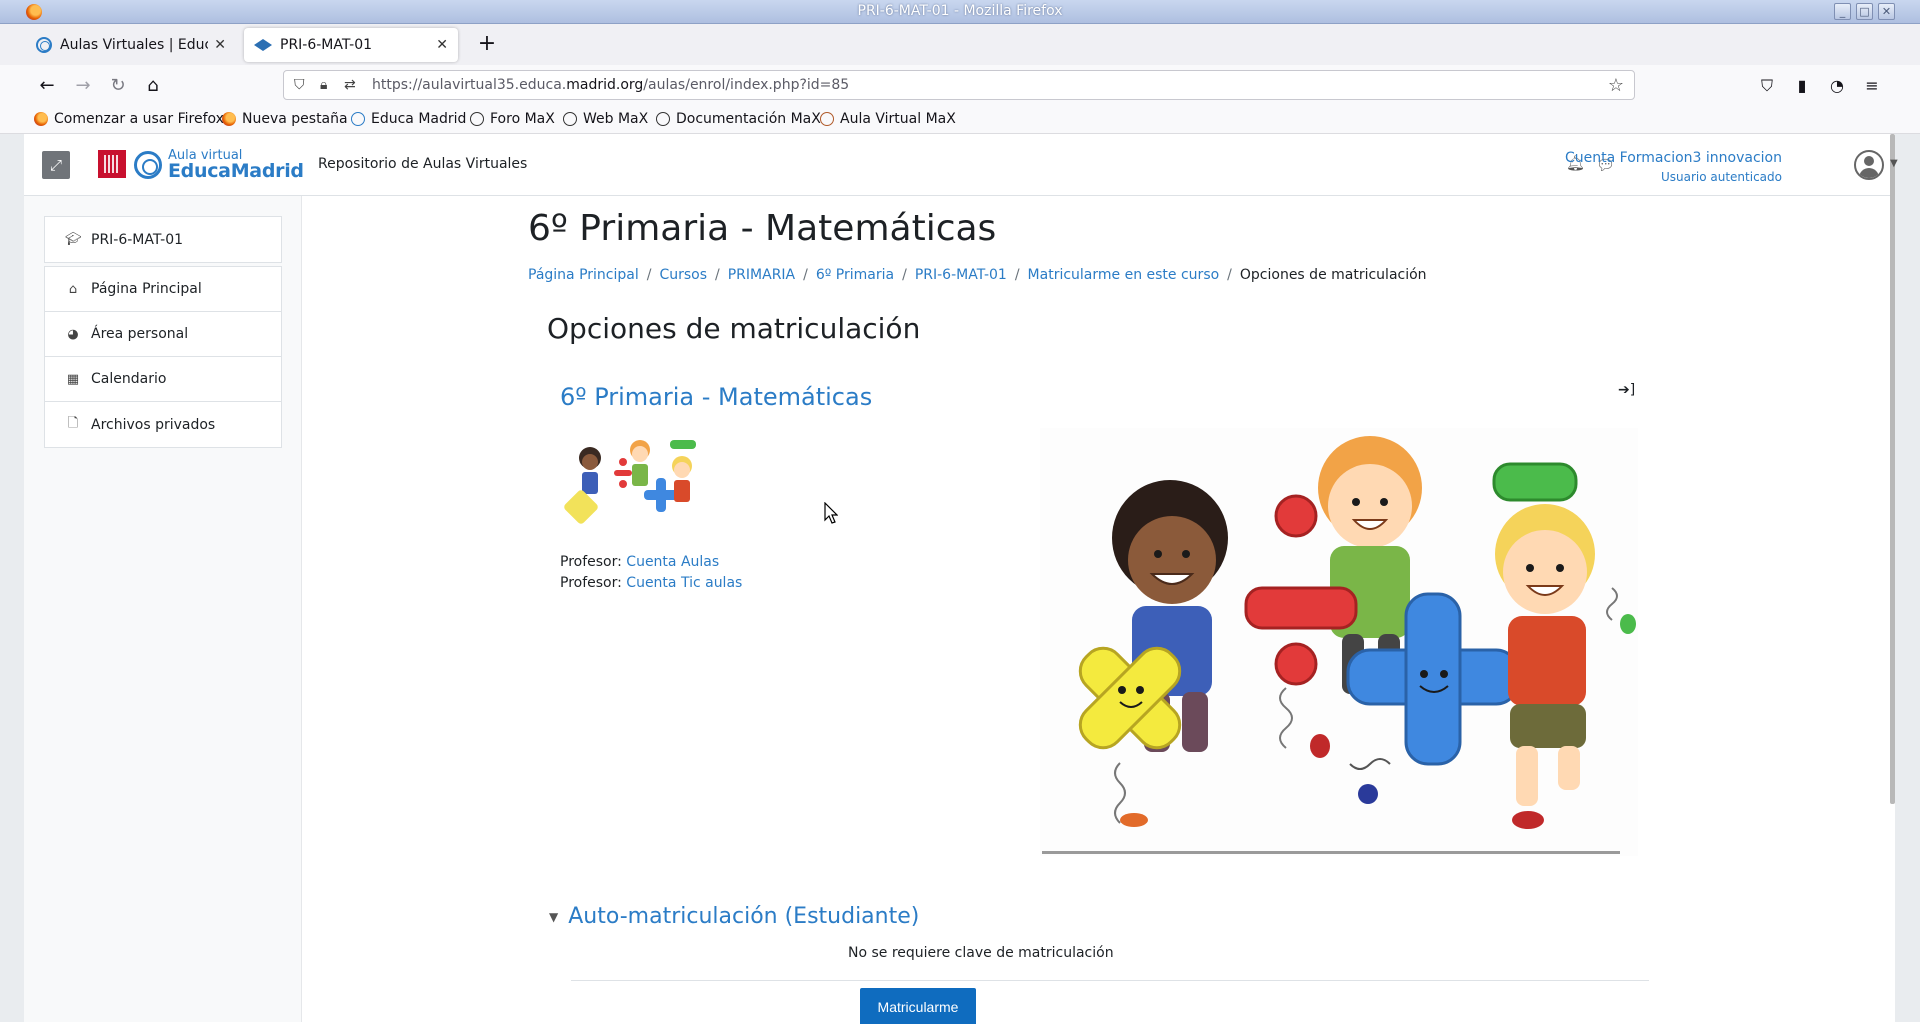 The image size is (1920, 1025). What do you see at coordinates (148, 165) in the screenshot?
I see `educamadrid-logo-icon` at bounding box center [148, 165].